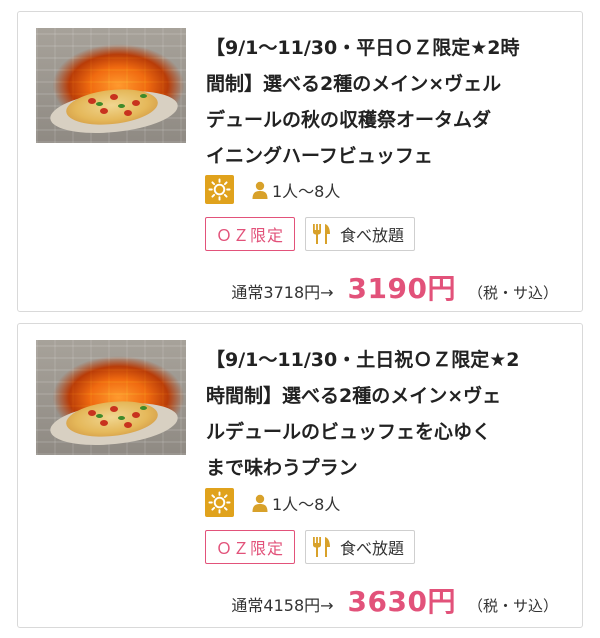 This screenshot has width=600, height=638. What do you see at coordinates (362, 360) in the screenshot?
I see `plan-title-line: 【9/1〜11/30・土日祝ＯＺ限定★2` at bounding box center [362, 360].